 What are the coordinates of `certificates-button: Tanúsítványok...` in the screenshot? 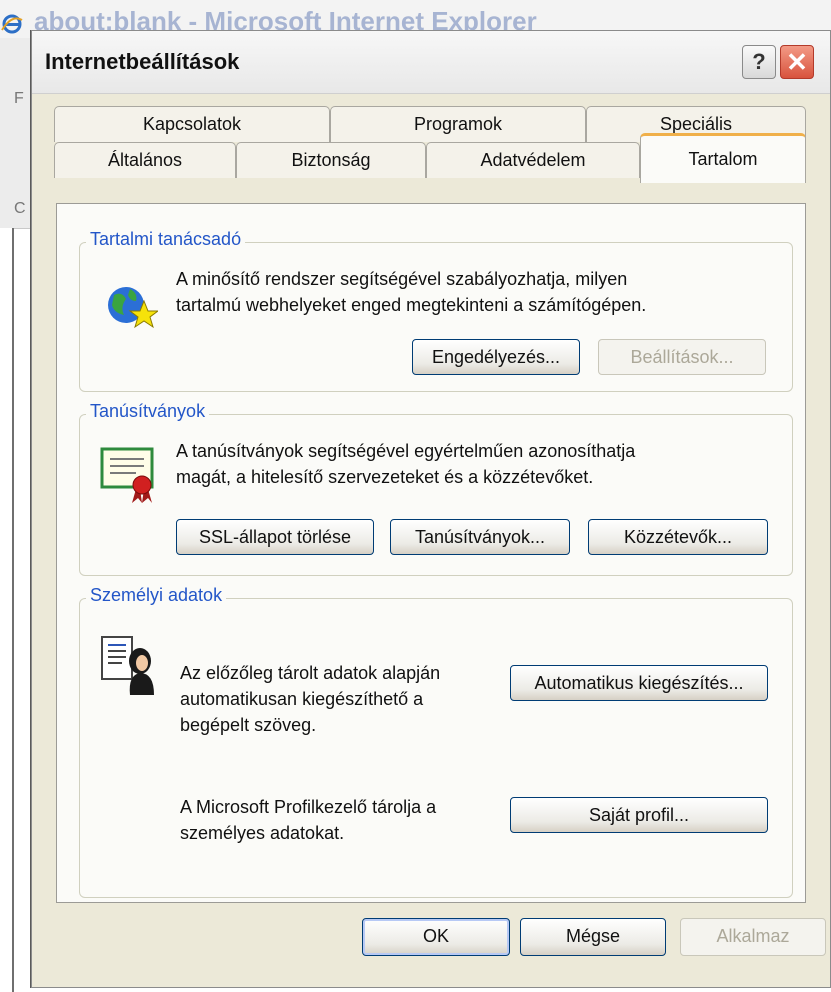 It's located at (480, 537).